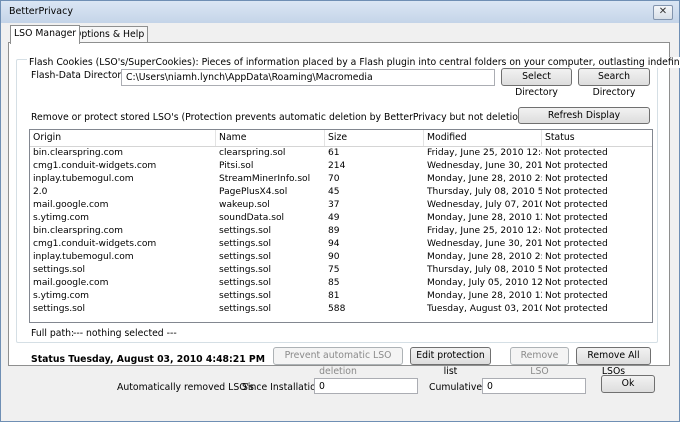 Image resolution: width=680 pixels, height=422 pixels. Describe the element at coordinates (334, 205) in the screenshot. I see `cell-size: 37` at that location.